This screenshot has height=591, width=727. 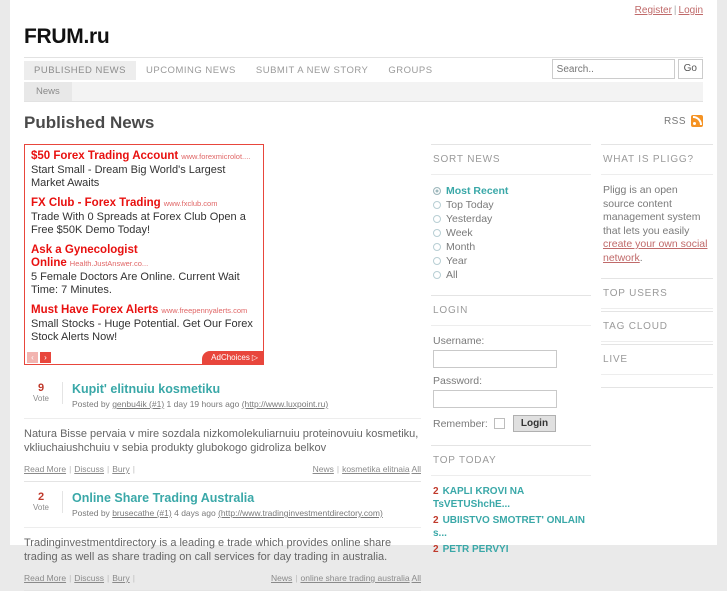 What do you see at coordinates (653, 10) in the screenshot?
I see `register-link: Register` at bounding box center [653, 10].